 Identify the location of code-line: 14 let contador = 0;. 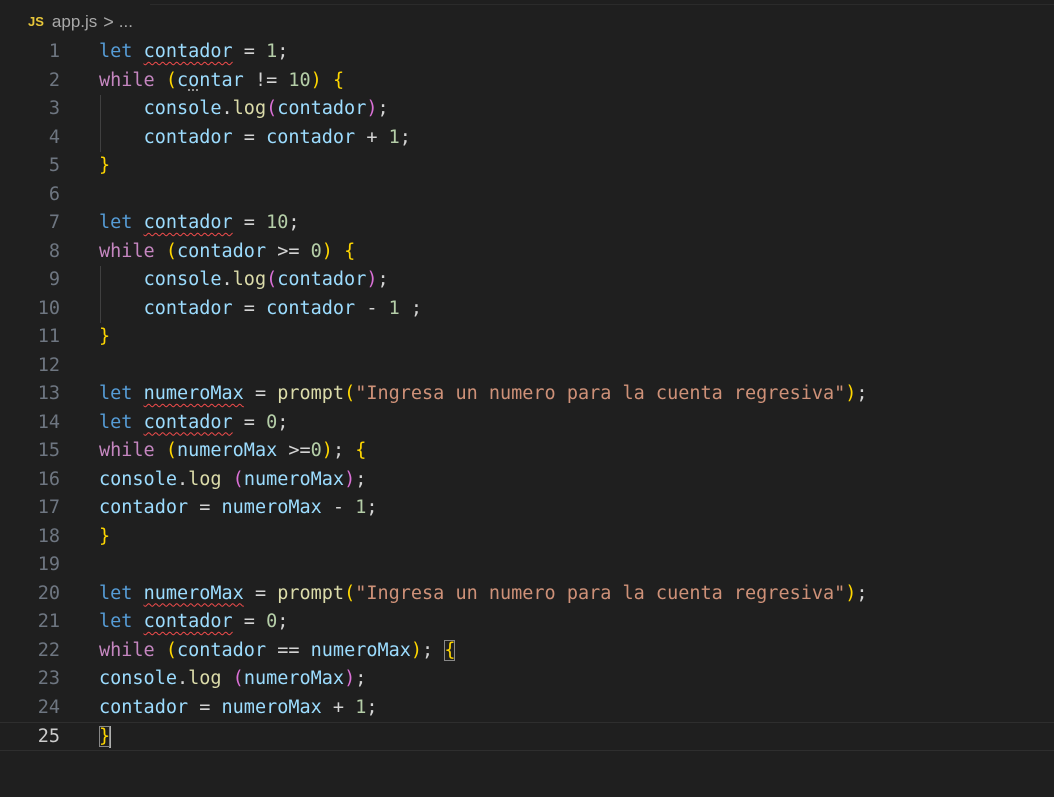
(527, 423).